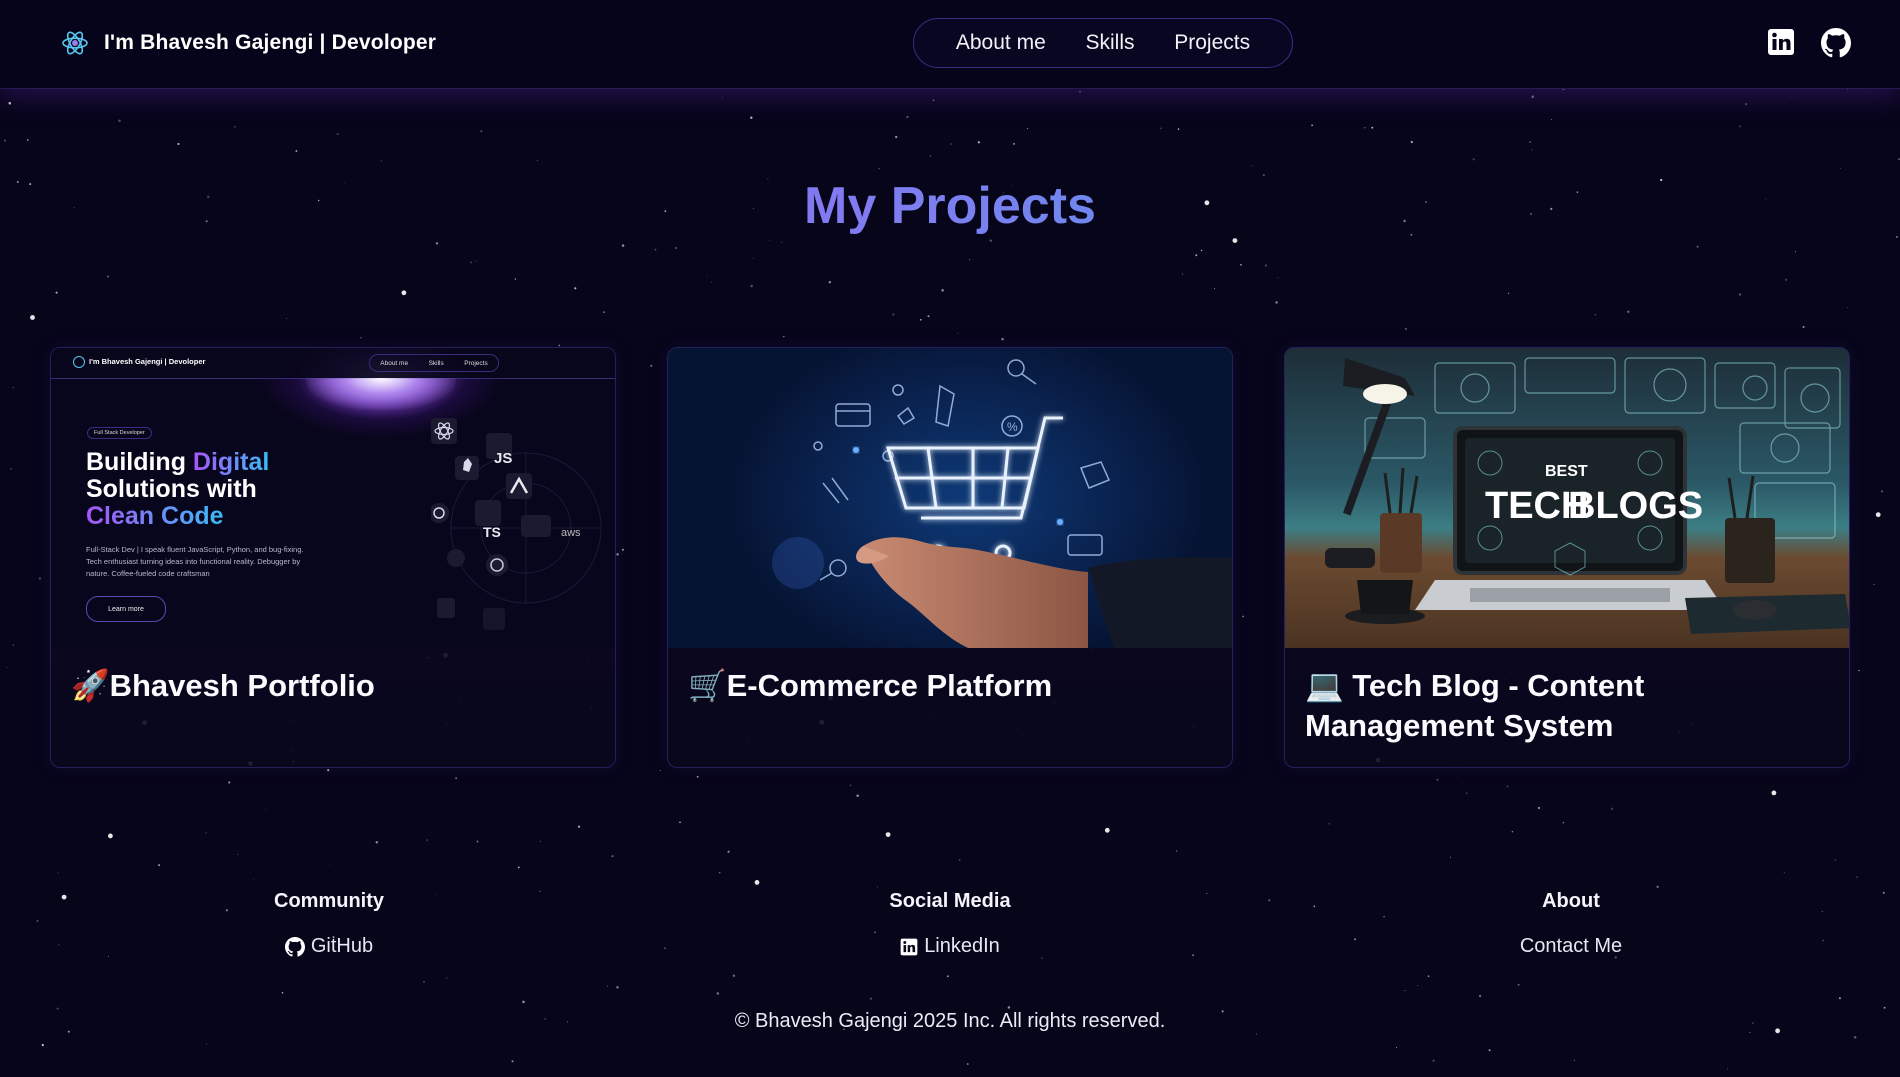 The height and width of the screenshot is (1077, 1900). Describe the element at coordinates (503, 458) in the screenshot. I see `preview-js-chip: JS` at that location.